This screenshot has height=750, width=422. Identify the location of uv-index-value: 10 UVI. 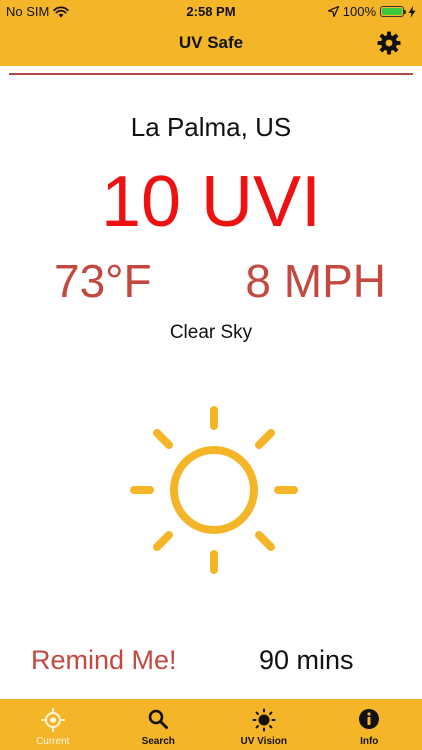
(211, 202).